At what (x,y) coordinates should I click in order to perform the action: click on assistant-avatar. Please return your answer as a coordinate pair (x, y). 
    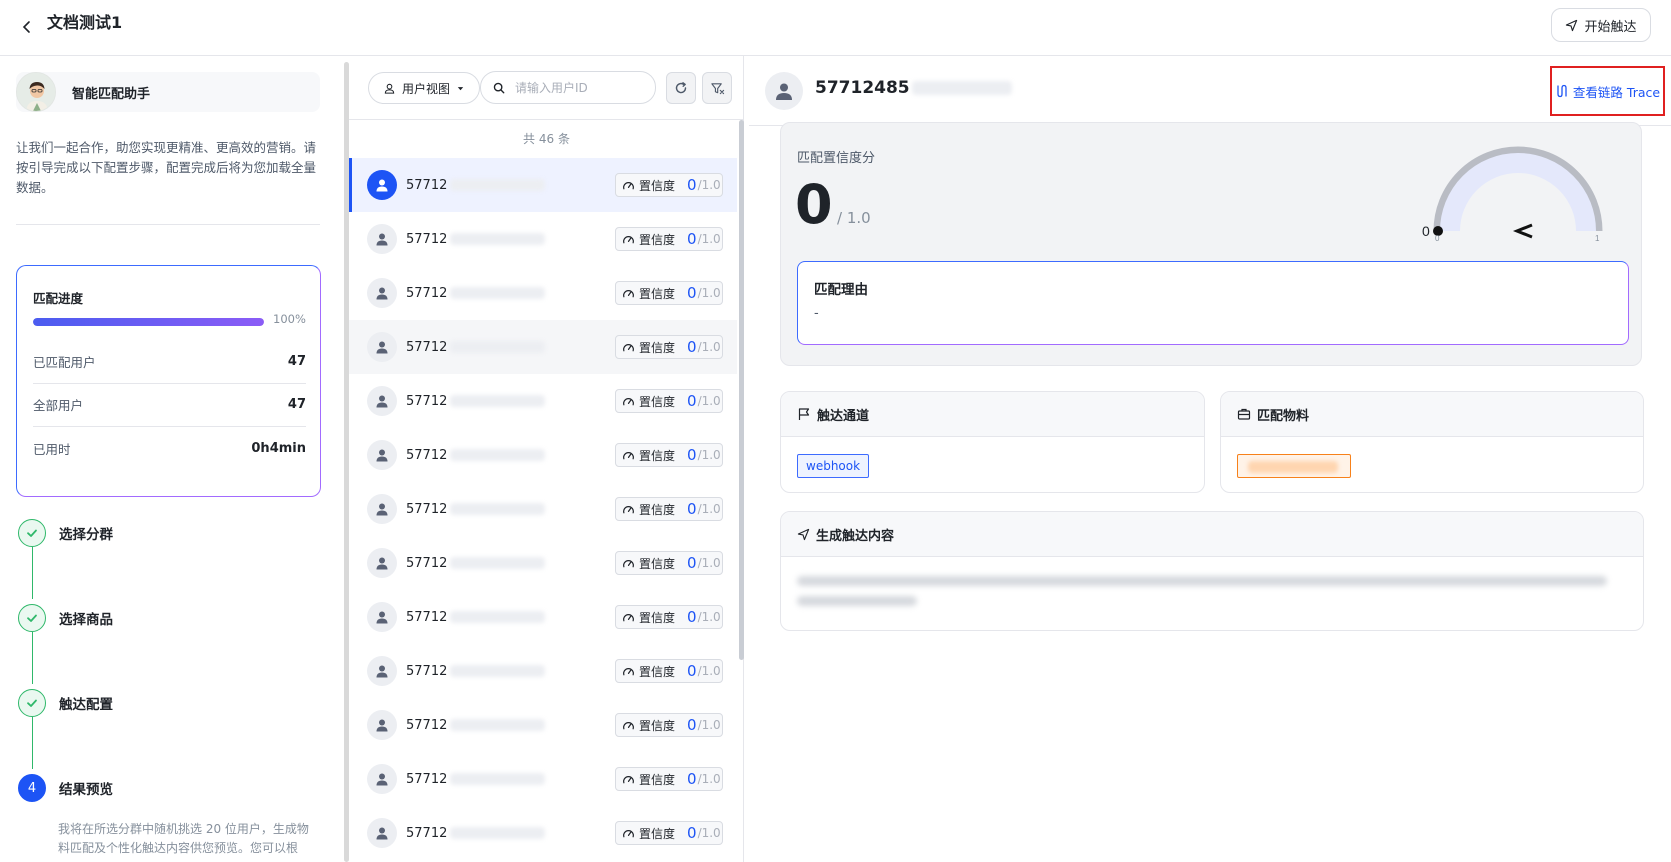
    Looking at the image, I should click on (36, 92).